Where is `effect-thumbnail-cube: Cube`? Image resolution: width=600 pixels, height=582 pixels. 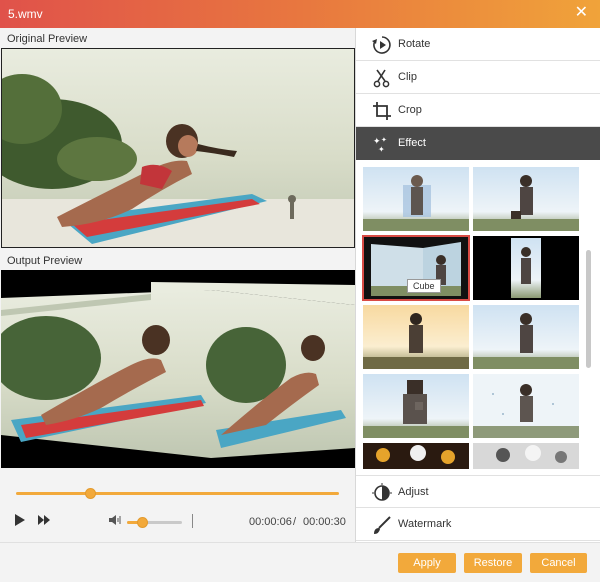 effect-thumbnail-cube: Cube is located at coordinates (416, 268).